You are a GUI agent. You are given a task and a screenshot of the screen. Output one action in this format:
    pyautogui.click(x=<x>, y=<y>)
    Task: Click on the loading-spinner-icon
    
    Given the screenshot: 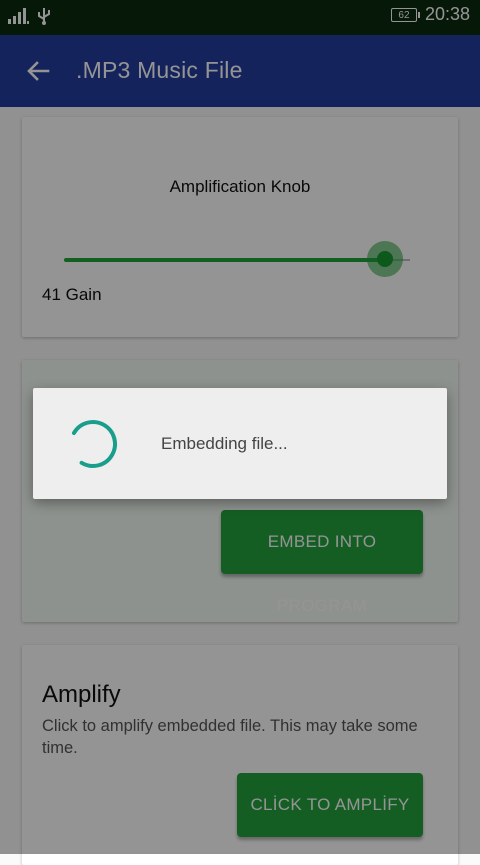 What is the action you would take?
    pyautogui.click(x=93, y=444)
    